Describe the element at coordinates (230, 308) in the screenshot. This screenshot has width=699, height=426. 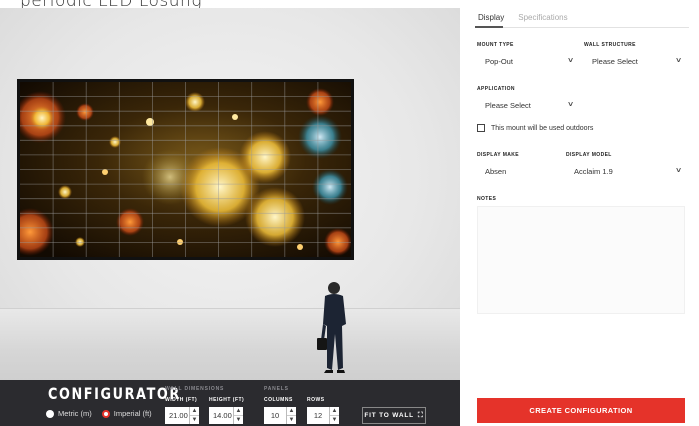
I see `floor-line` at that location.